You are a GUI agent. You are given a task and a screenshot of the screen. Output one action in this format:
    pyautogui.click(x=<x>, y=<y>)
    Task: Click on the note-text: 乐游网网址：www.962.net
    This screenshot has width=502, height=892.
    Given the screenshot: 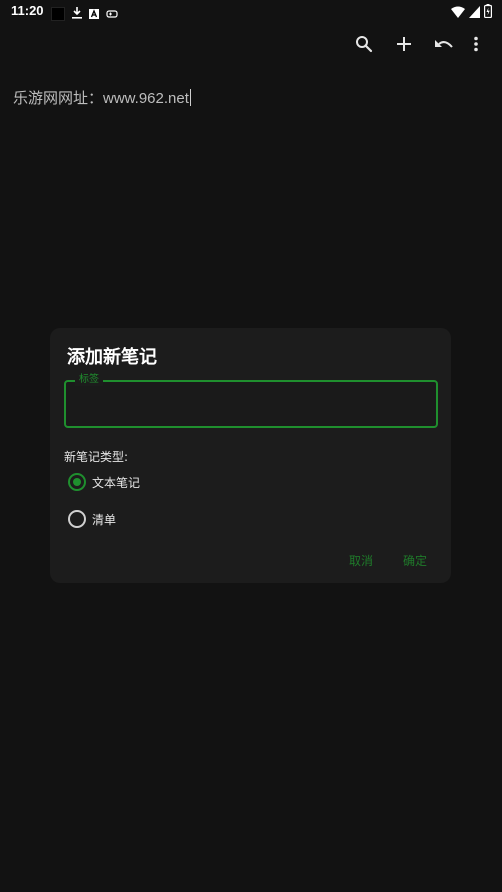 What is the action you would take?
    pyautogui.click(x=101, y=98)
    